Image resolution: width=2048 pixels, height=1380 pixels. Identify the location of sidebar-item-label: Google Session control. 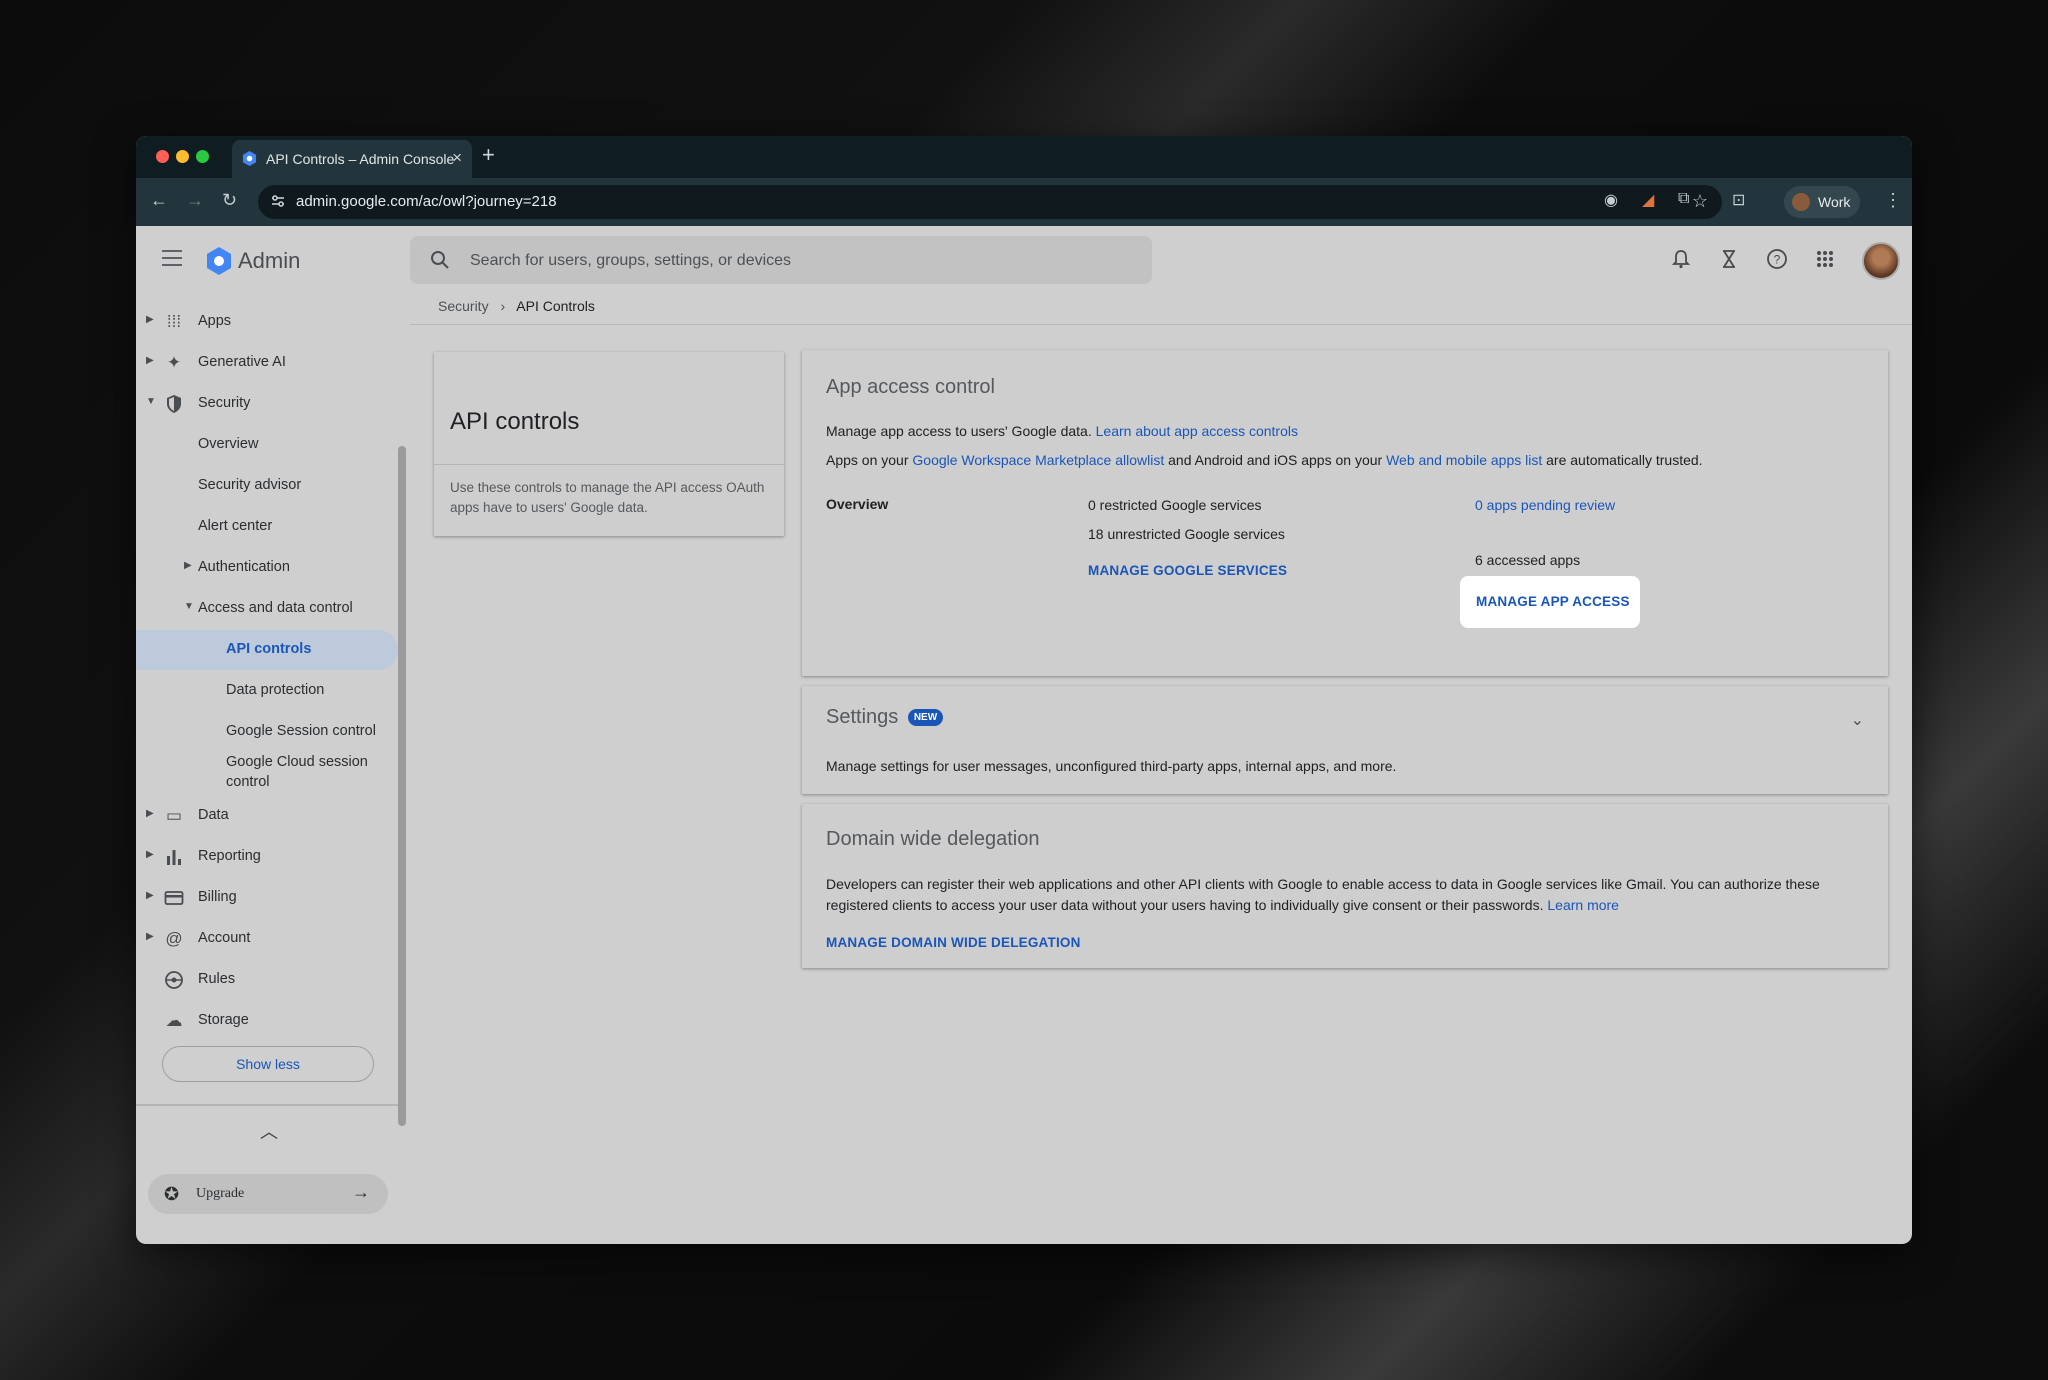
(301, 731).